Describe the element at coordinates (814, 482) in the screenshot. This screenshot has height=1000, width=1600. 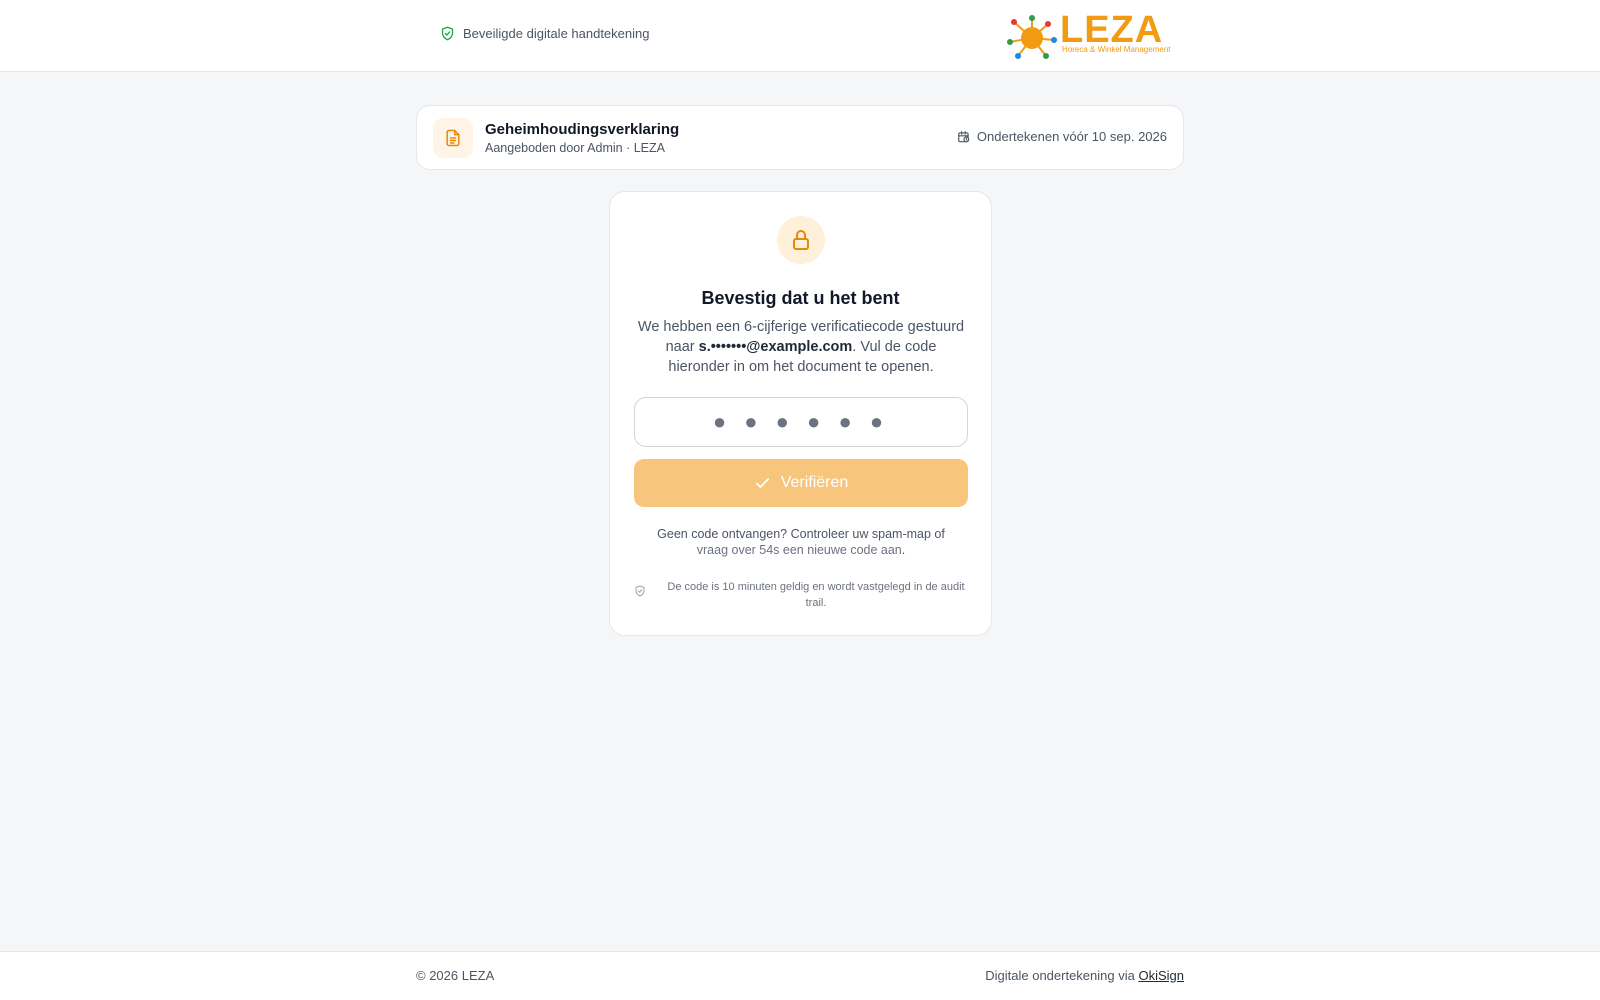
I see `verify-button-label: Verifiëren` at that location.